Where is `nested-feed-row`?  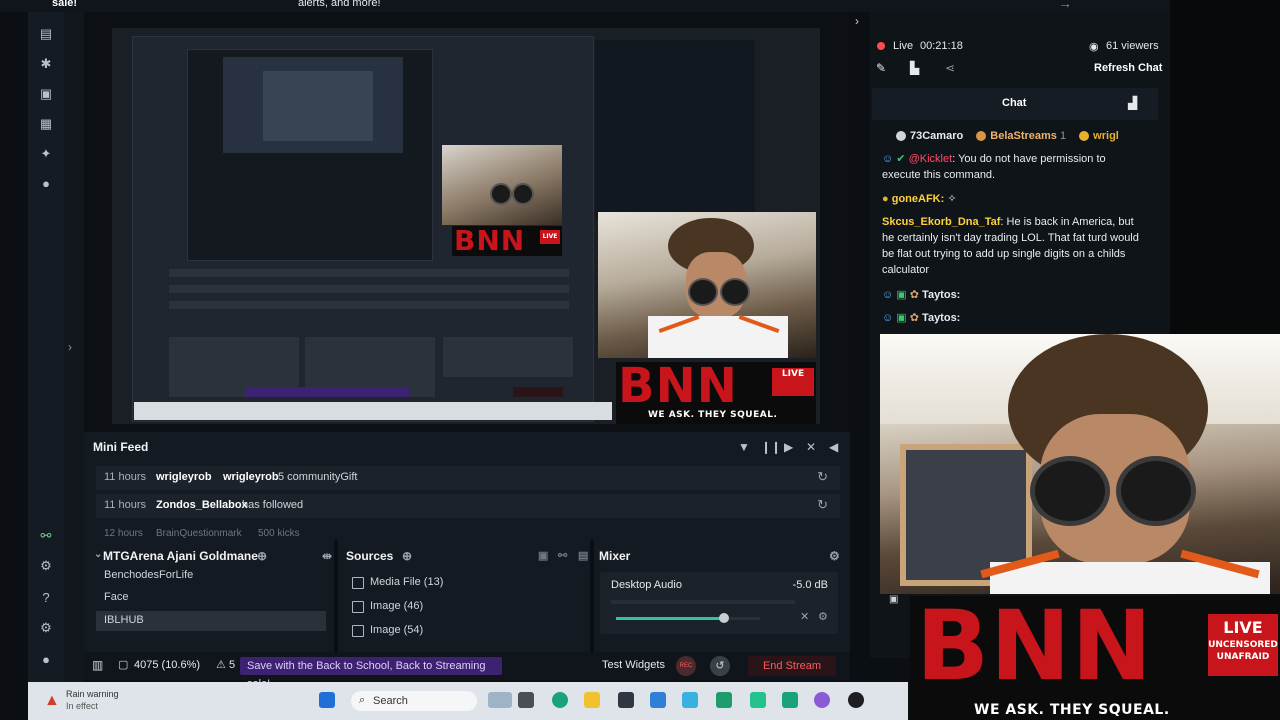 nested-feed-row is located at coordinates (369, 305).